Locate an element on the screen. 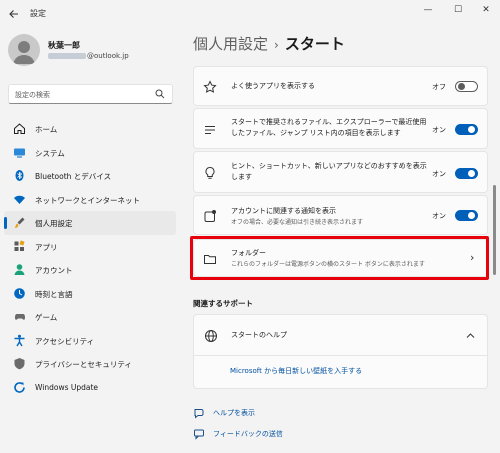 The image size is (500, 453). chevron-up-icon is located at coordinates (470, 335).